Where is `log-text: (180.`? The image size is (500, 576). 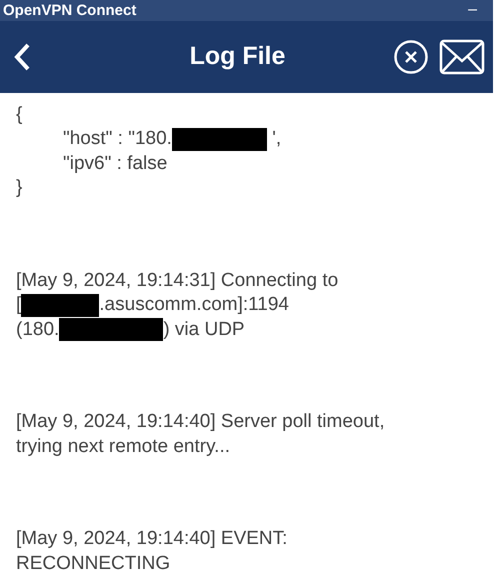
log-text: (180. is located at coordinates (38, 330).